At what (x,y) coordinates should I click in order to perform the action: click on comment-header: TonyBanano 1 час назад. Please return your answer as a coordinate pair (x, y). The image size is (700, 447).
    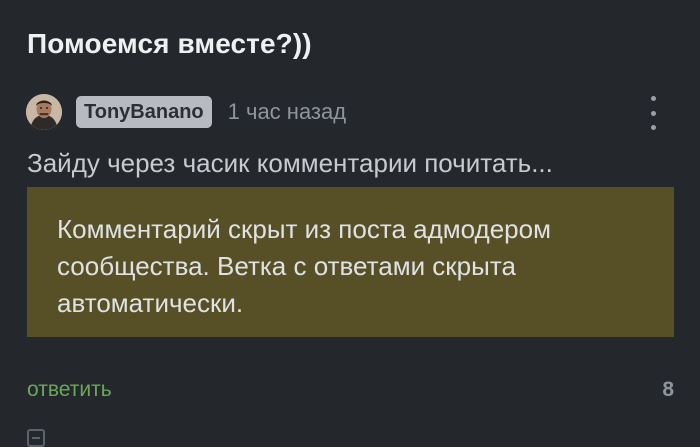
    Looking at the image, I should click on (186, 112).